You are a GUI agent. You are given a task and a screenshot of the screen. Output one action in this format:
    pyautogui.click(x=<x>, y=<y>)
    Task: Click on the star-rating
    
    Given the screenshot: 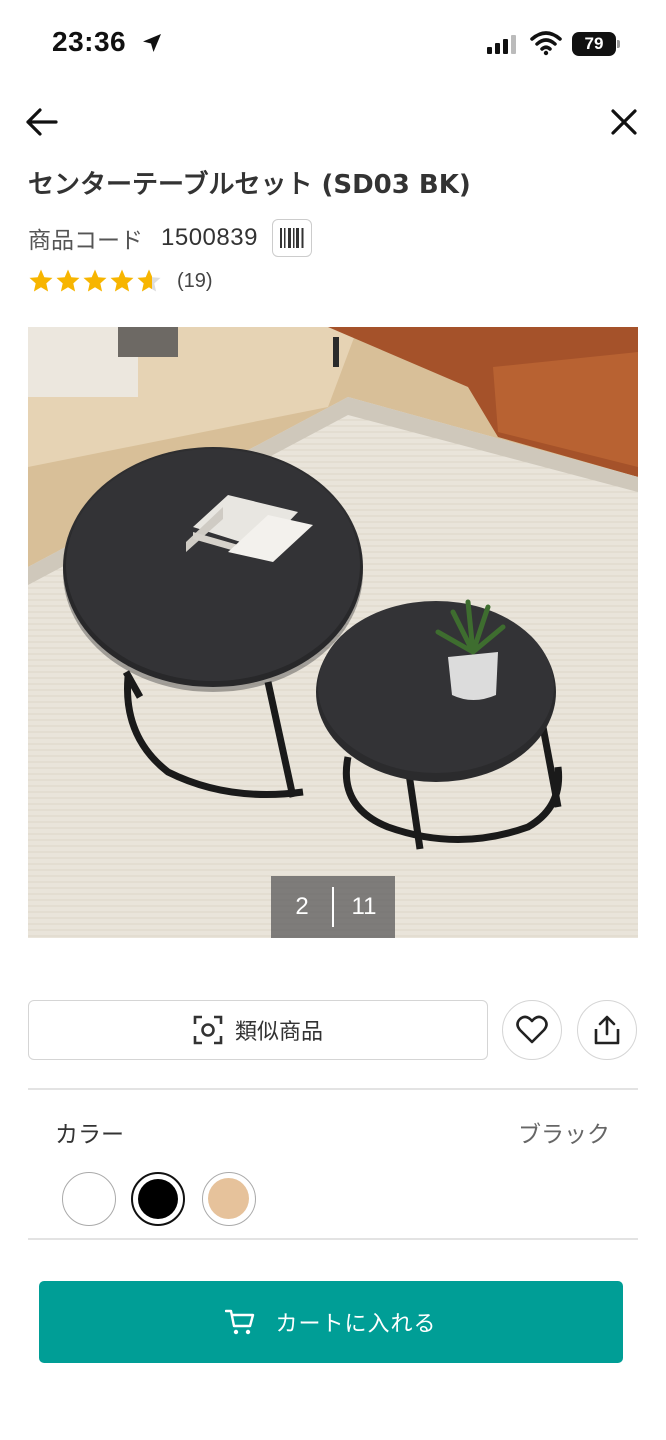 What is the action you would take?
    pyautogui.click(x=95, y=281)
    